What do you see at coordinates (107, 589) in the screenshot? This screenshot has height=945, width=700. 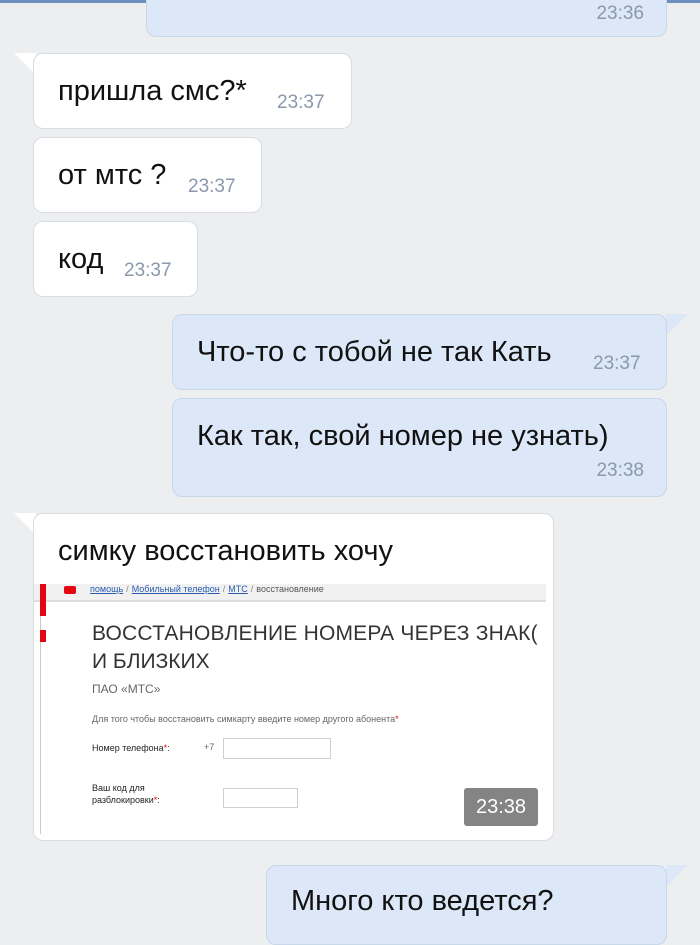 I see `breadcrumb-link: помощь` at bounding box center [107, 589].